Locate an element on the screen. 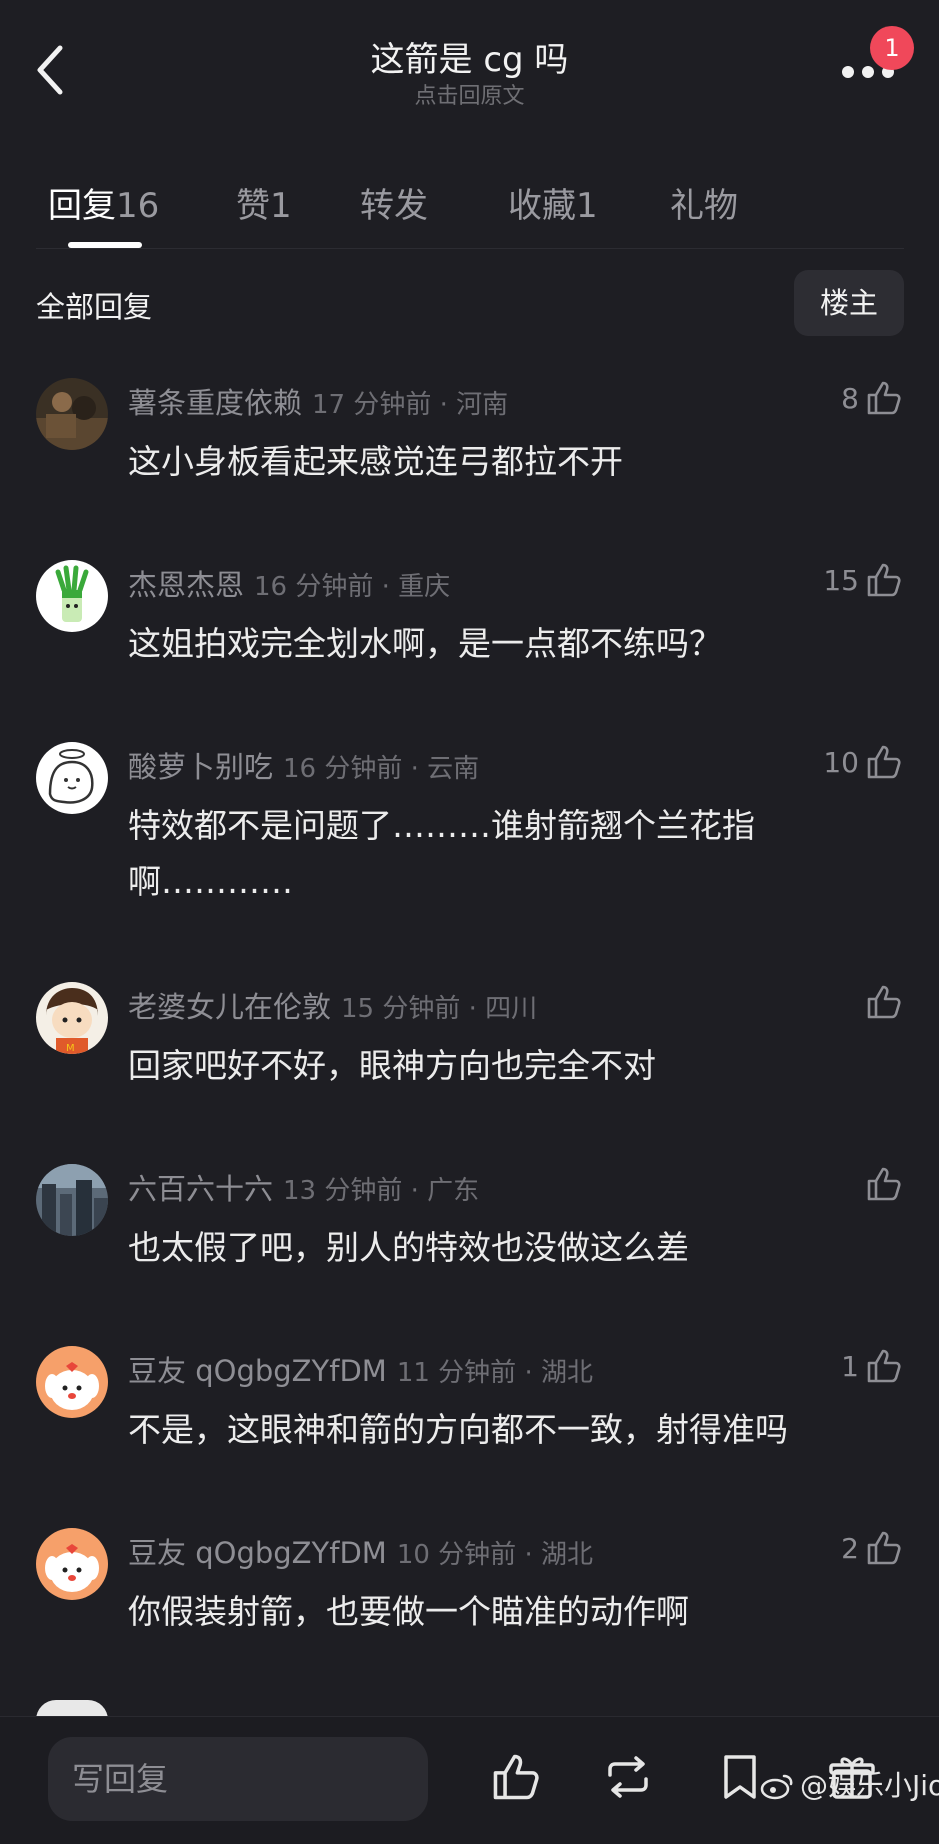  like-button: 1 is located at coordinates (872, 1366).